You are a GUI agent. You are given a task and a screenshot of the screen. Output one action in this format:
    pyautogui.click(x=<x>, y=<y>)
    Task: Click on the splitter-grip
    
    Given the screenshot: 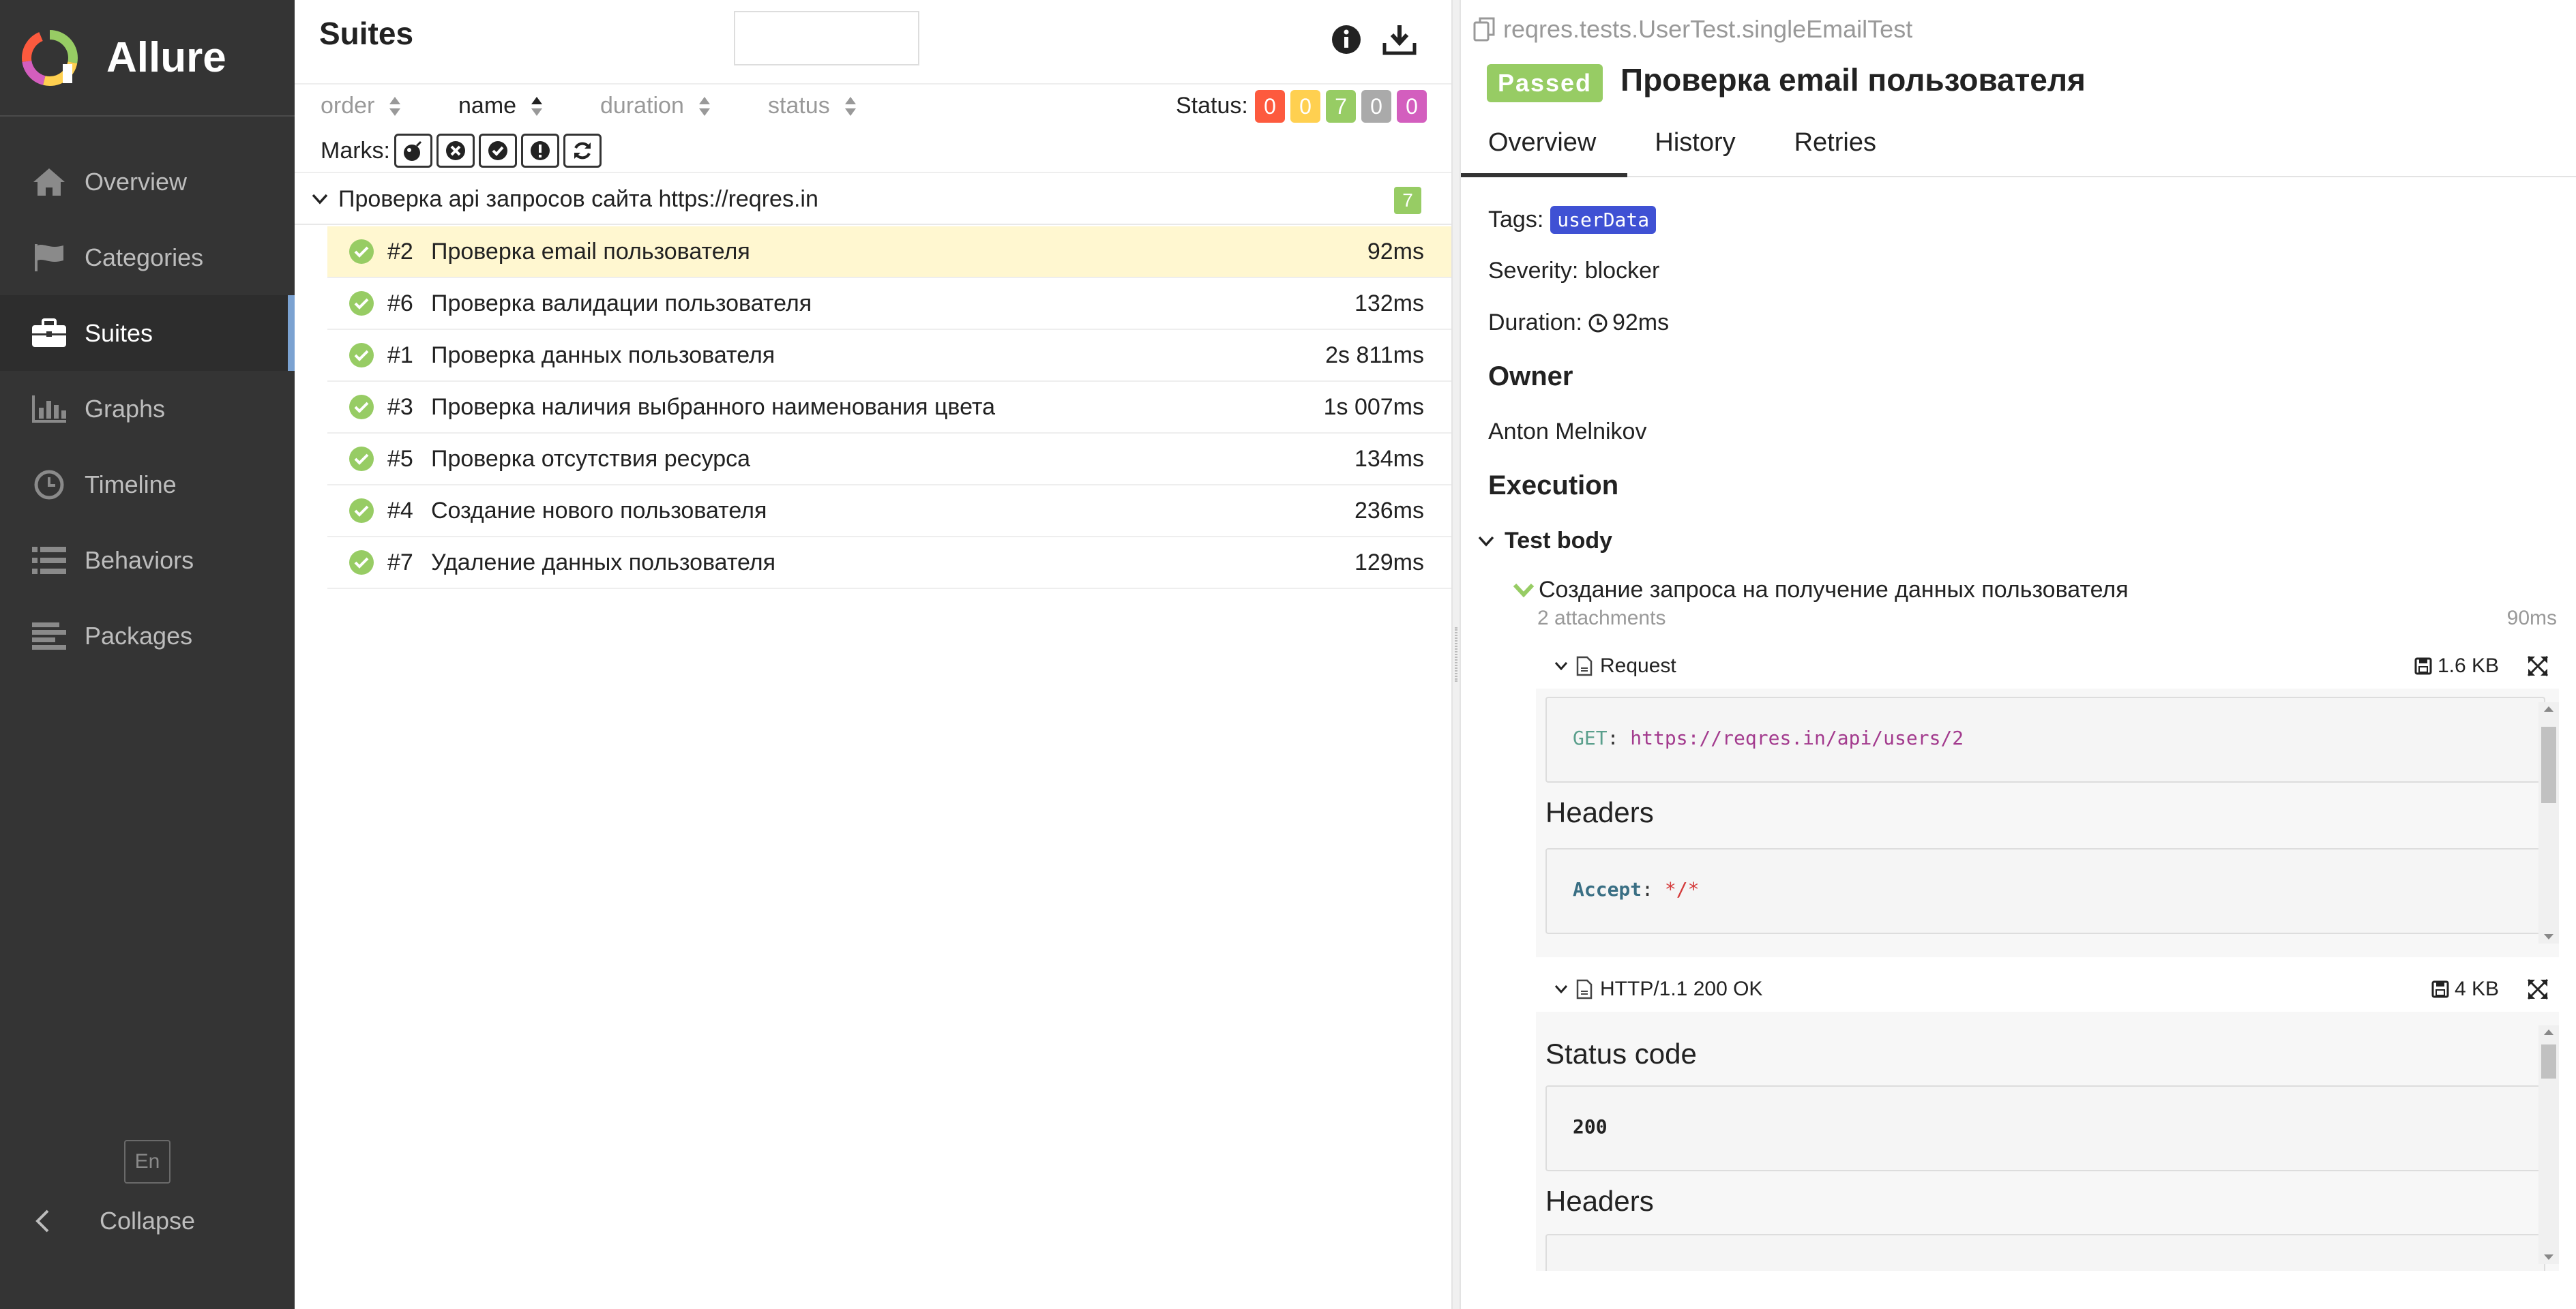 What is the action you would take?
    pyautogui.click(x=1456, y=654)
    